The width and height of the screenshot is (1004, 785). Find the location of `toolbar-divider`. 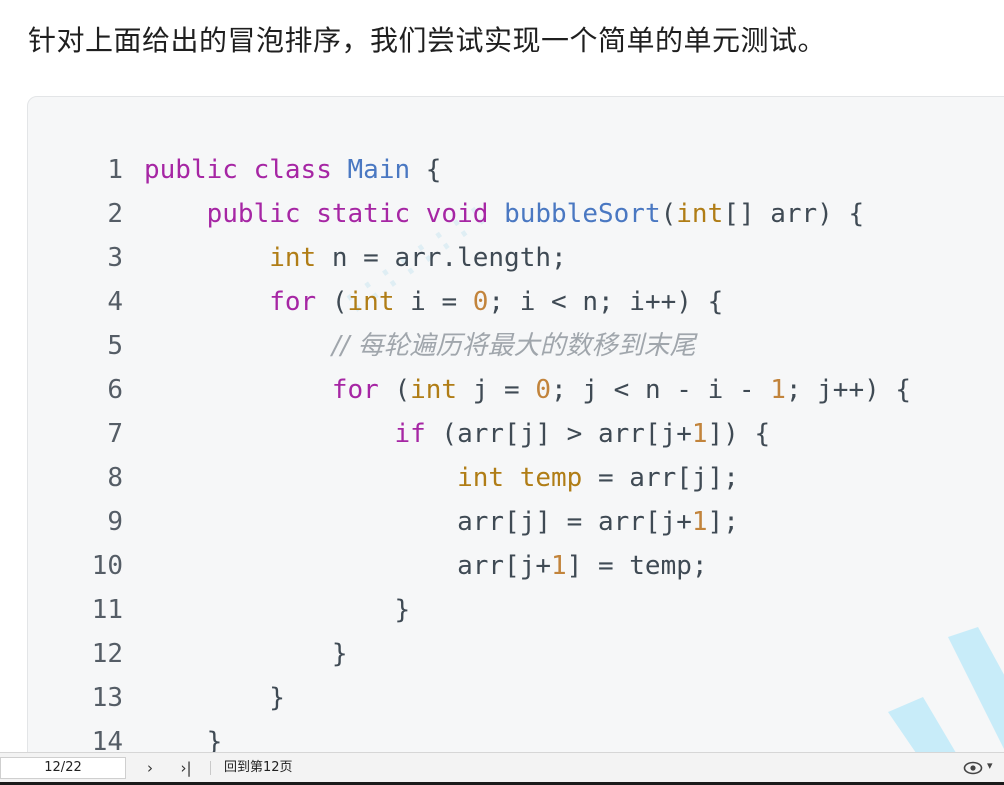

toolbar-divider is located at coordinates (210, 768).